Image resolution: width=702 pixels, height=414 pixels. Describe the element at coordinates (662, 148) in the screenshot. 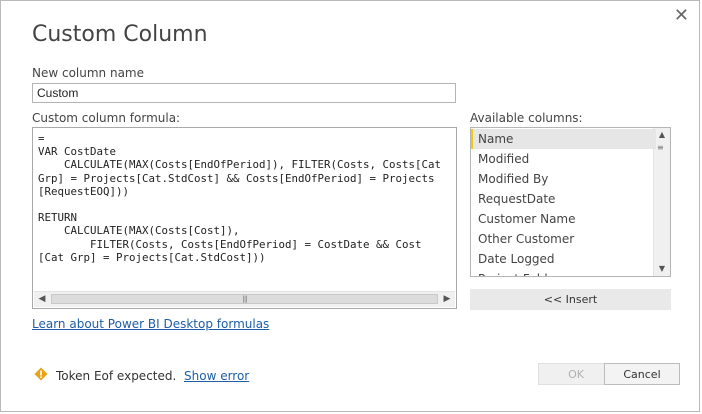

I see `grip-icon: ≡` at that location.